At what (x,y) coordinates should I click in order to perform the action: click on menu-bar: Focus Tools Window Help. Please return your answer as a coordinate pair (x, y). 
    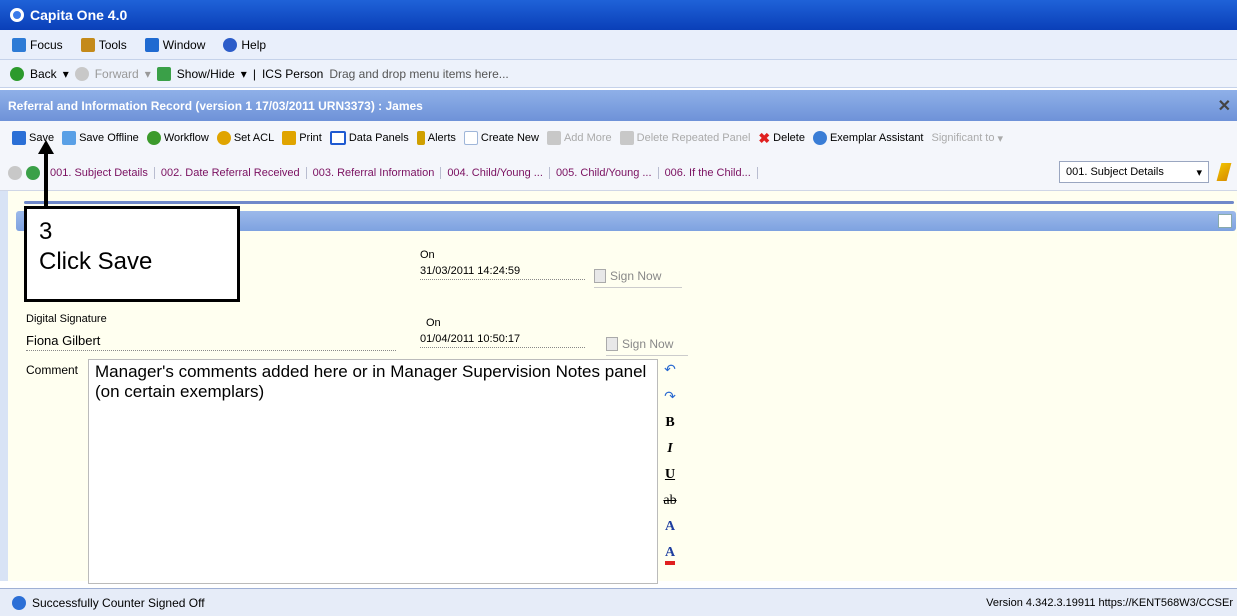
    Looking at the image, I should click on (618, 45).